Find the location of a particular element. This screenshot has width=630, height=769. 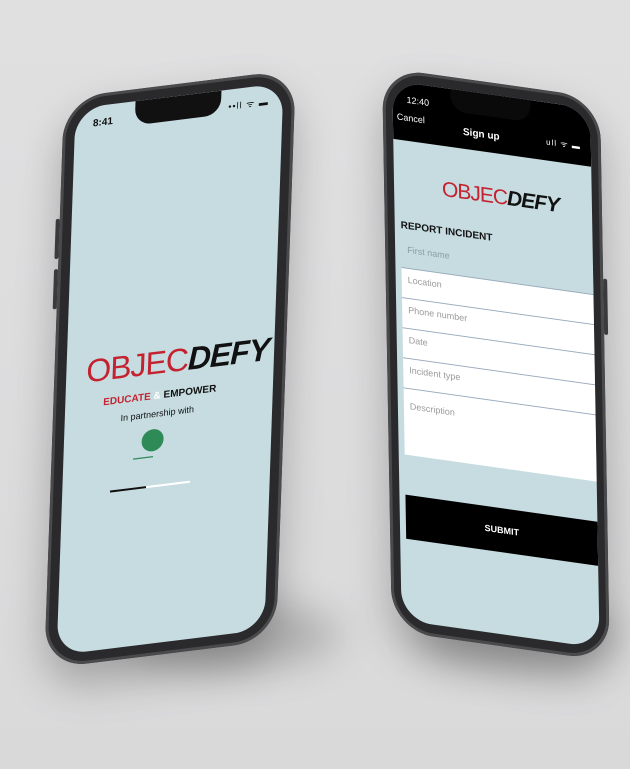

power-button is located at coordinates (606, 307).